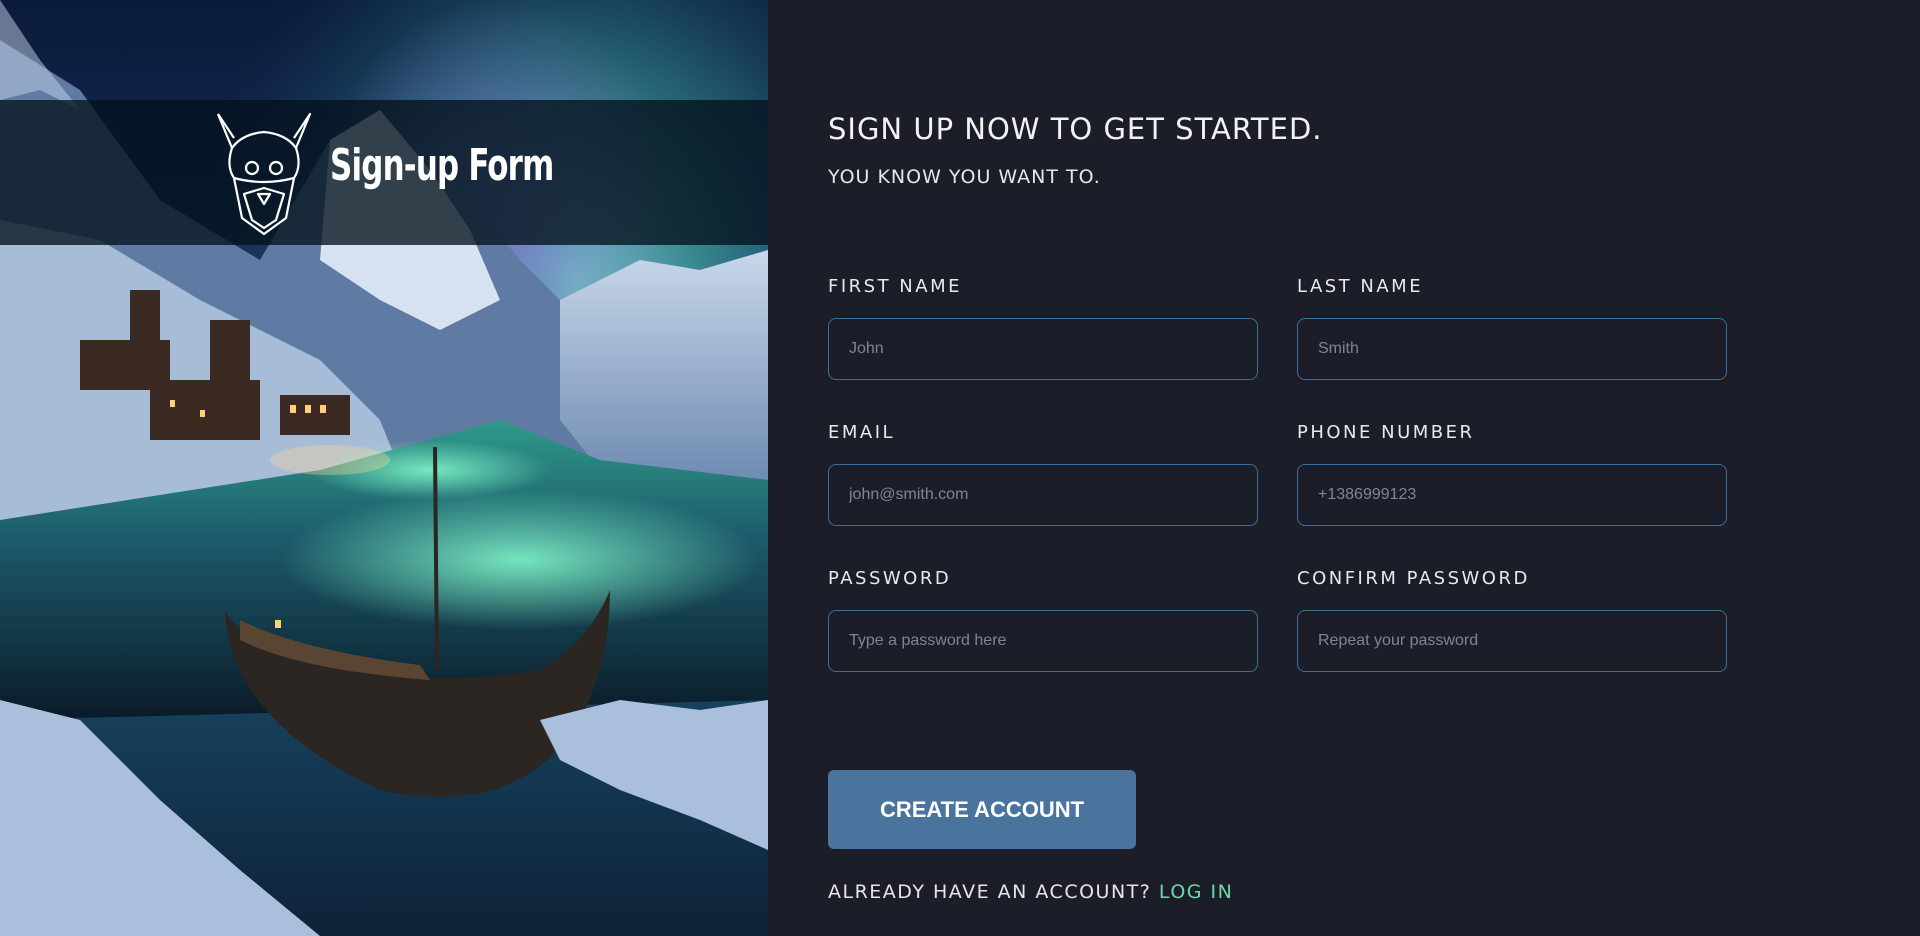  Describe the element at coordinates (1512, 495) in the screenshot. I see `phone-number-input` at that location.